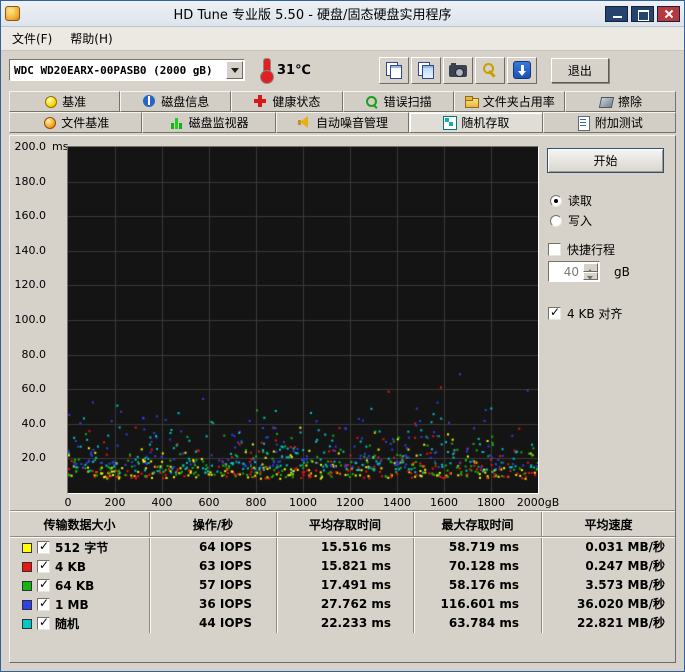  I want to click on avg-speed-value: 0.031 MB/秒, so click(625, 547).